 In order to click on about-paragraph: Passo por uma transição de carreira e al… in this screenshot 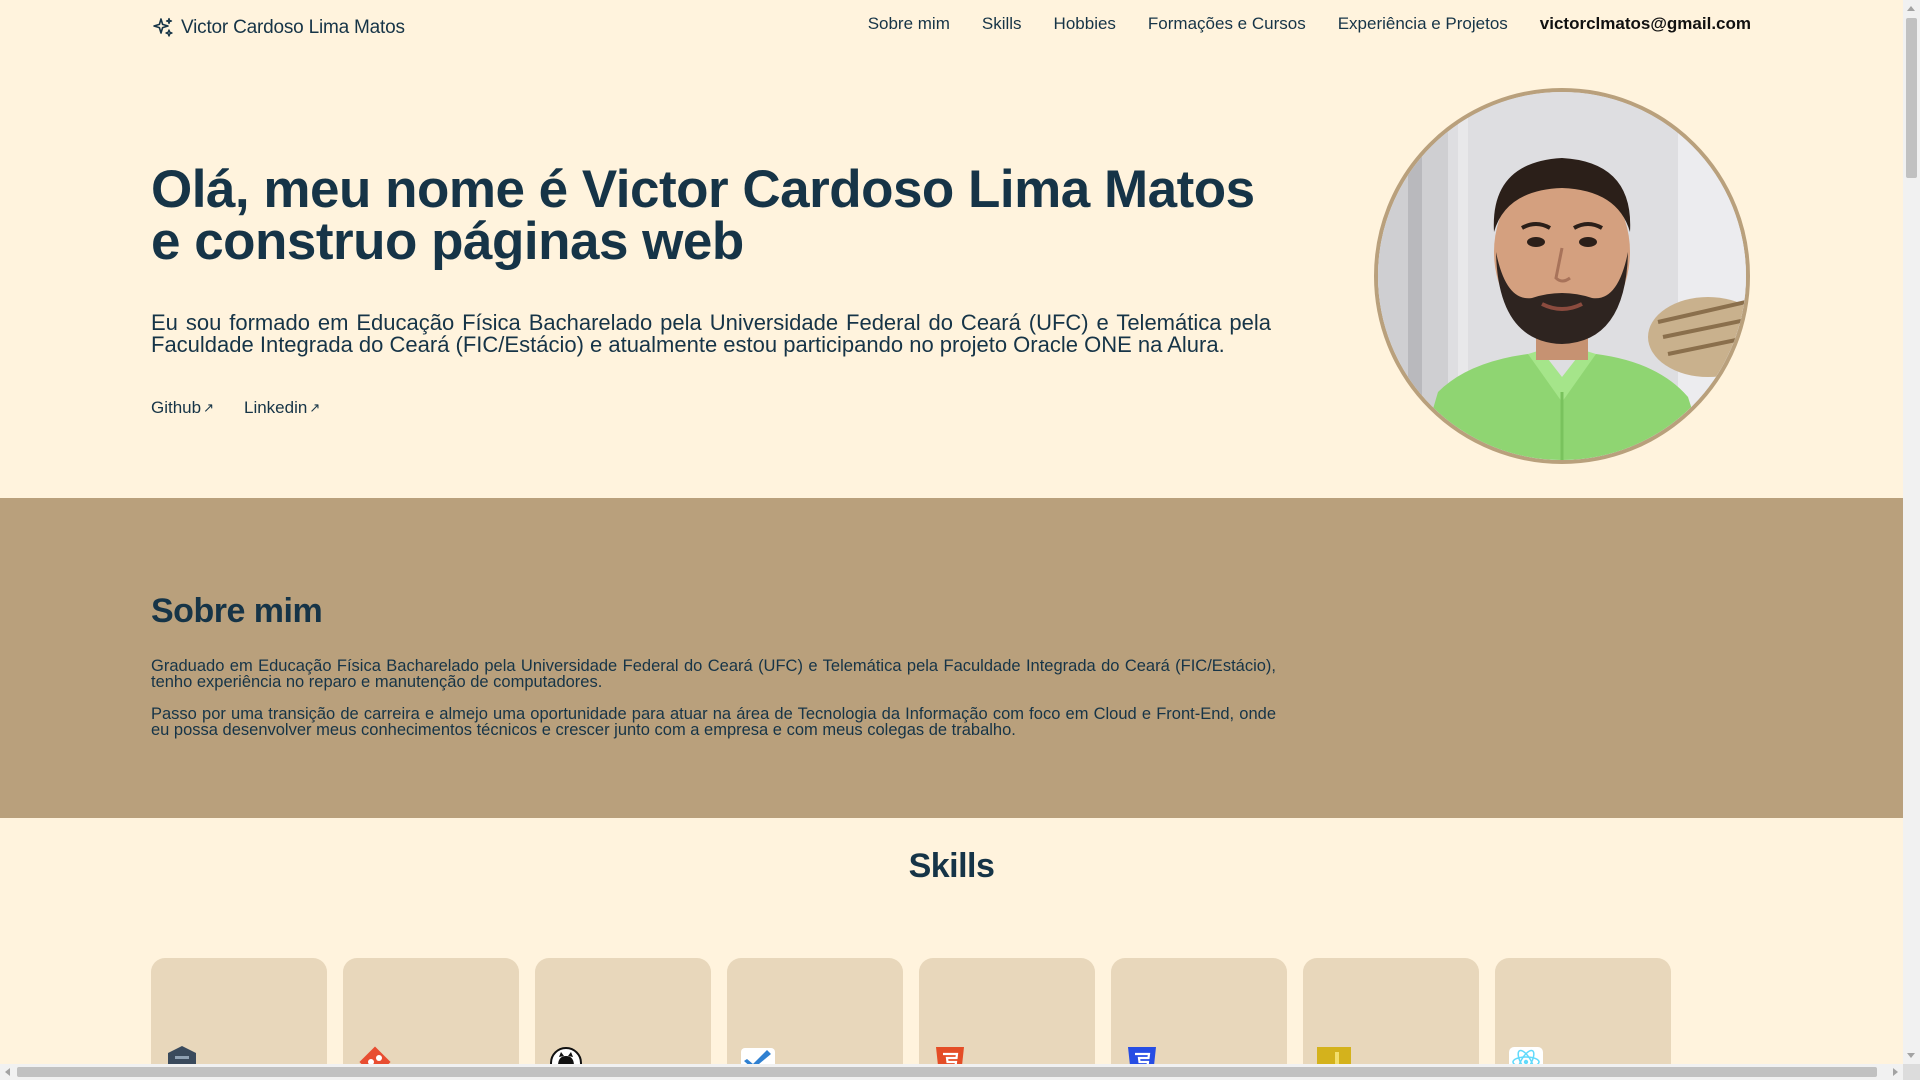, I will do `click(713, 722)`.